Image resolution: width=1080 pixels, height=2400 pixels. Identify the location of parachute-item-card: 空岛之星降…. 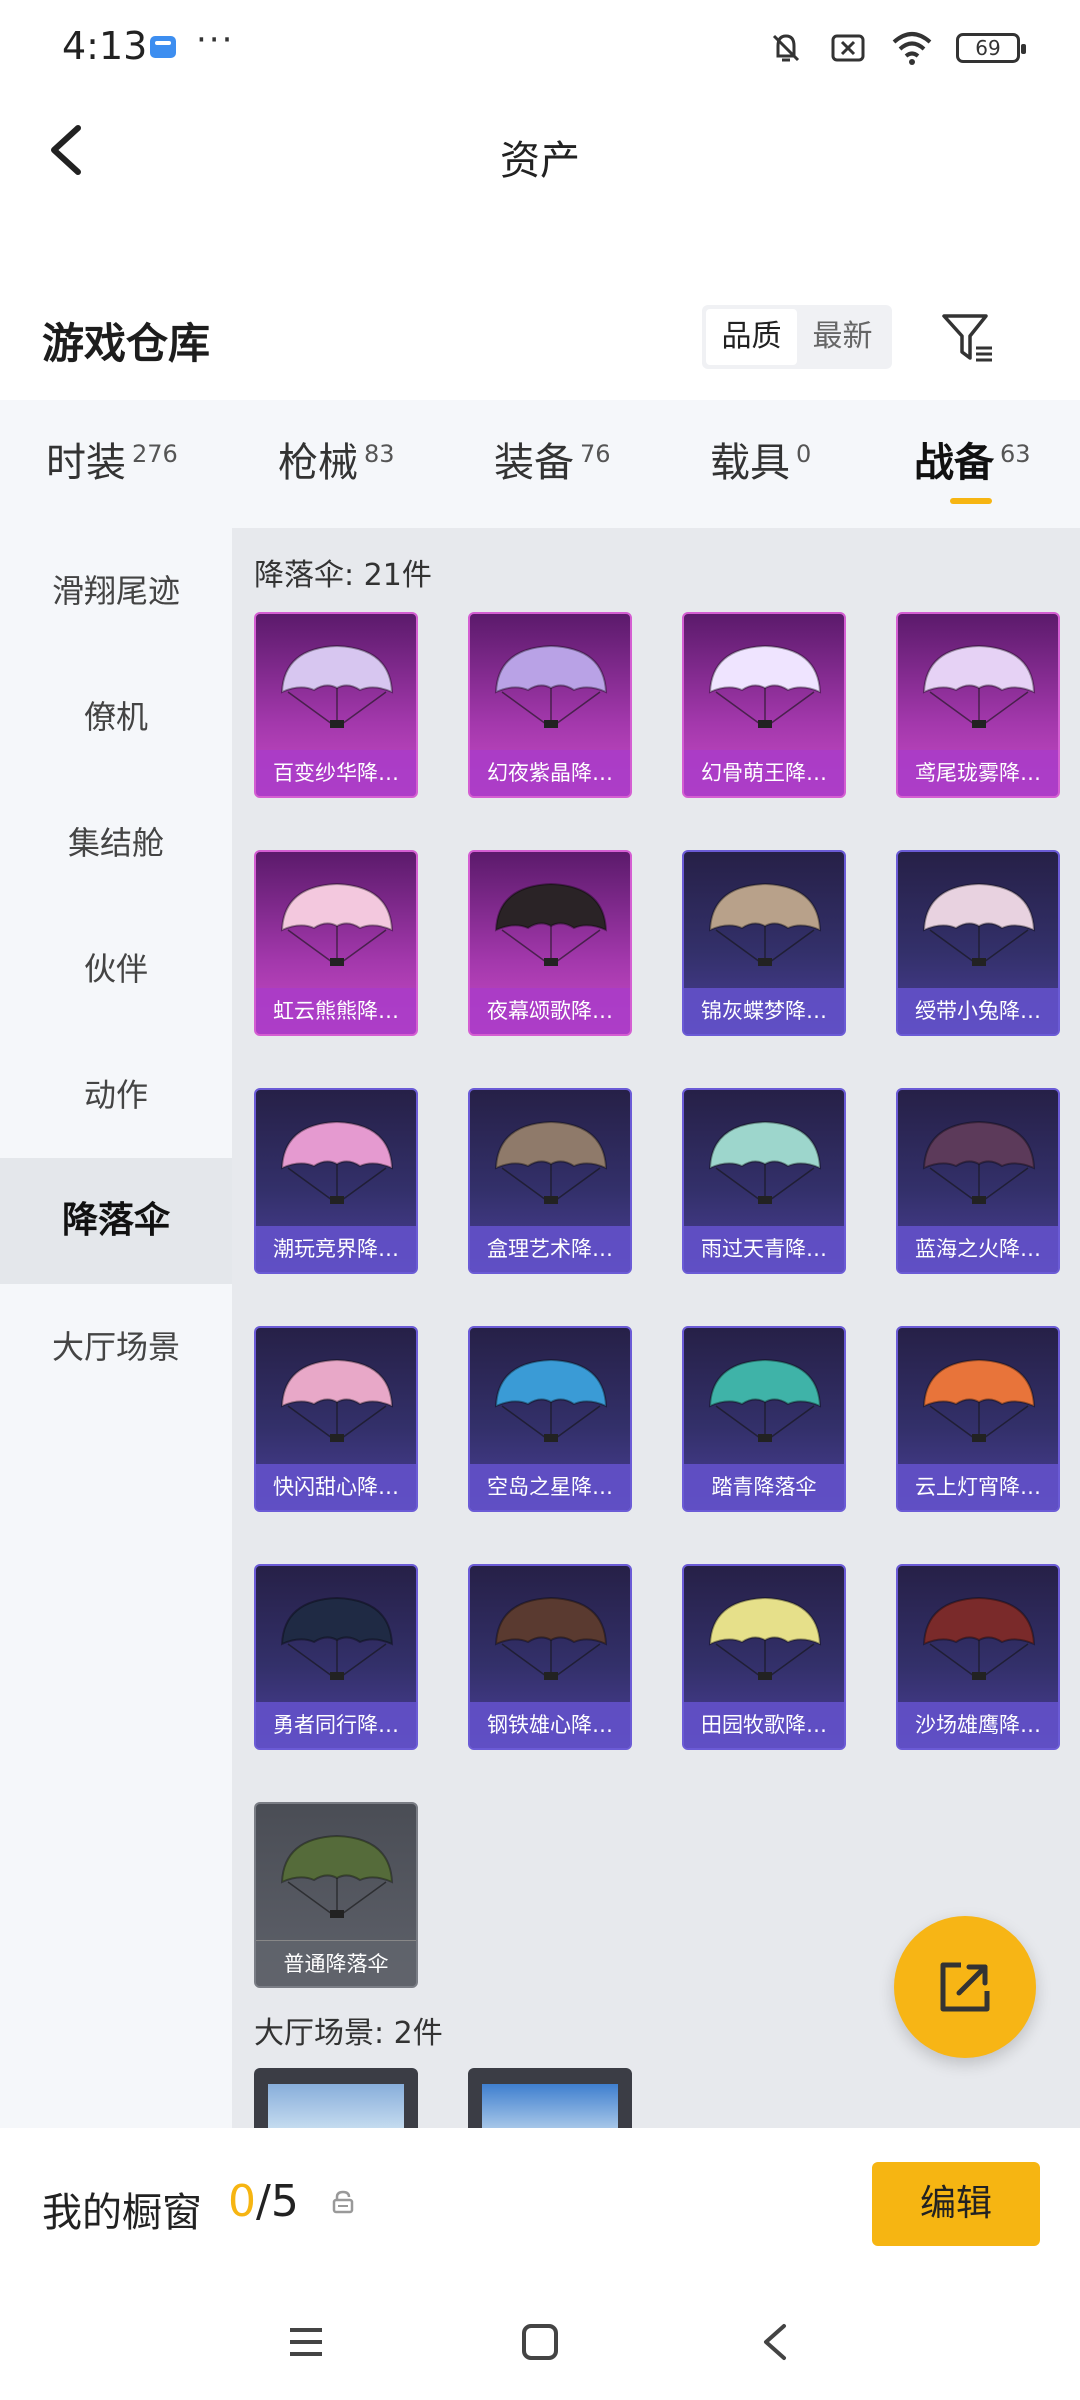
(550, 1419).